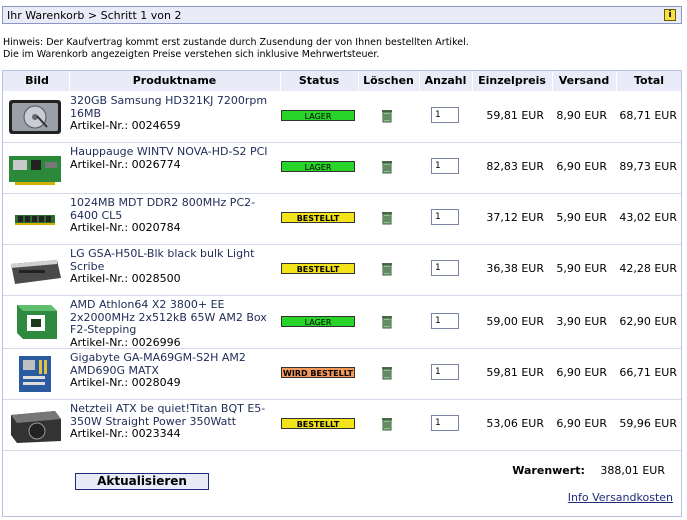  What do you see at coordinates (670, 15) in the screenshot?
I see `info-icon: i` at bounding box center [670, 15].